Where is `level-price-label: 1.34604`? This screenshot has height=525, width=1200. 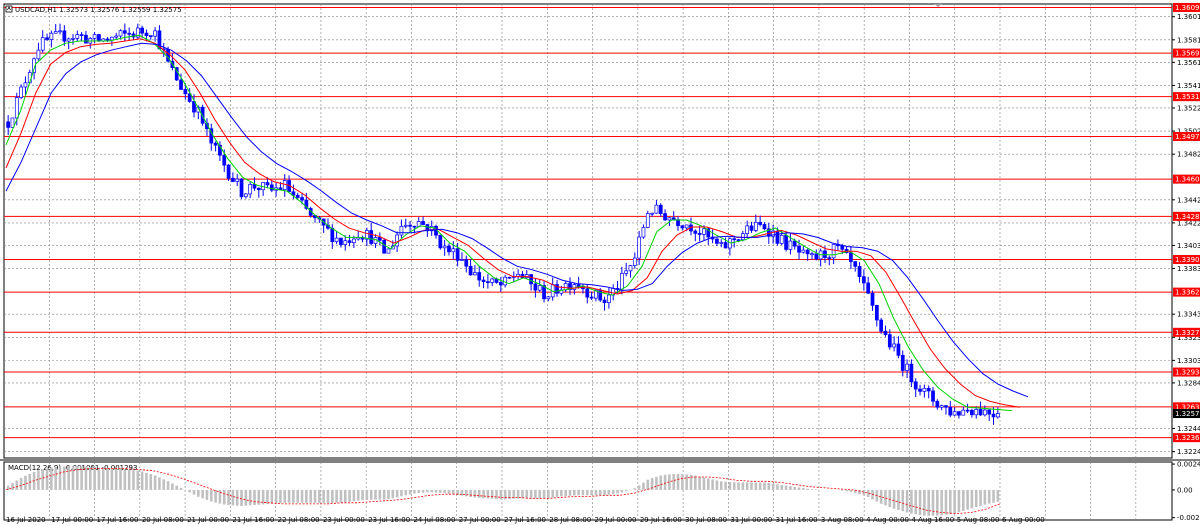
level-price-label: 1.34604 is located at coordinates (1187, 180).